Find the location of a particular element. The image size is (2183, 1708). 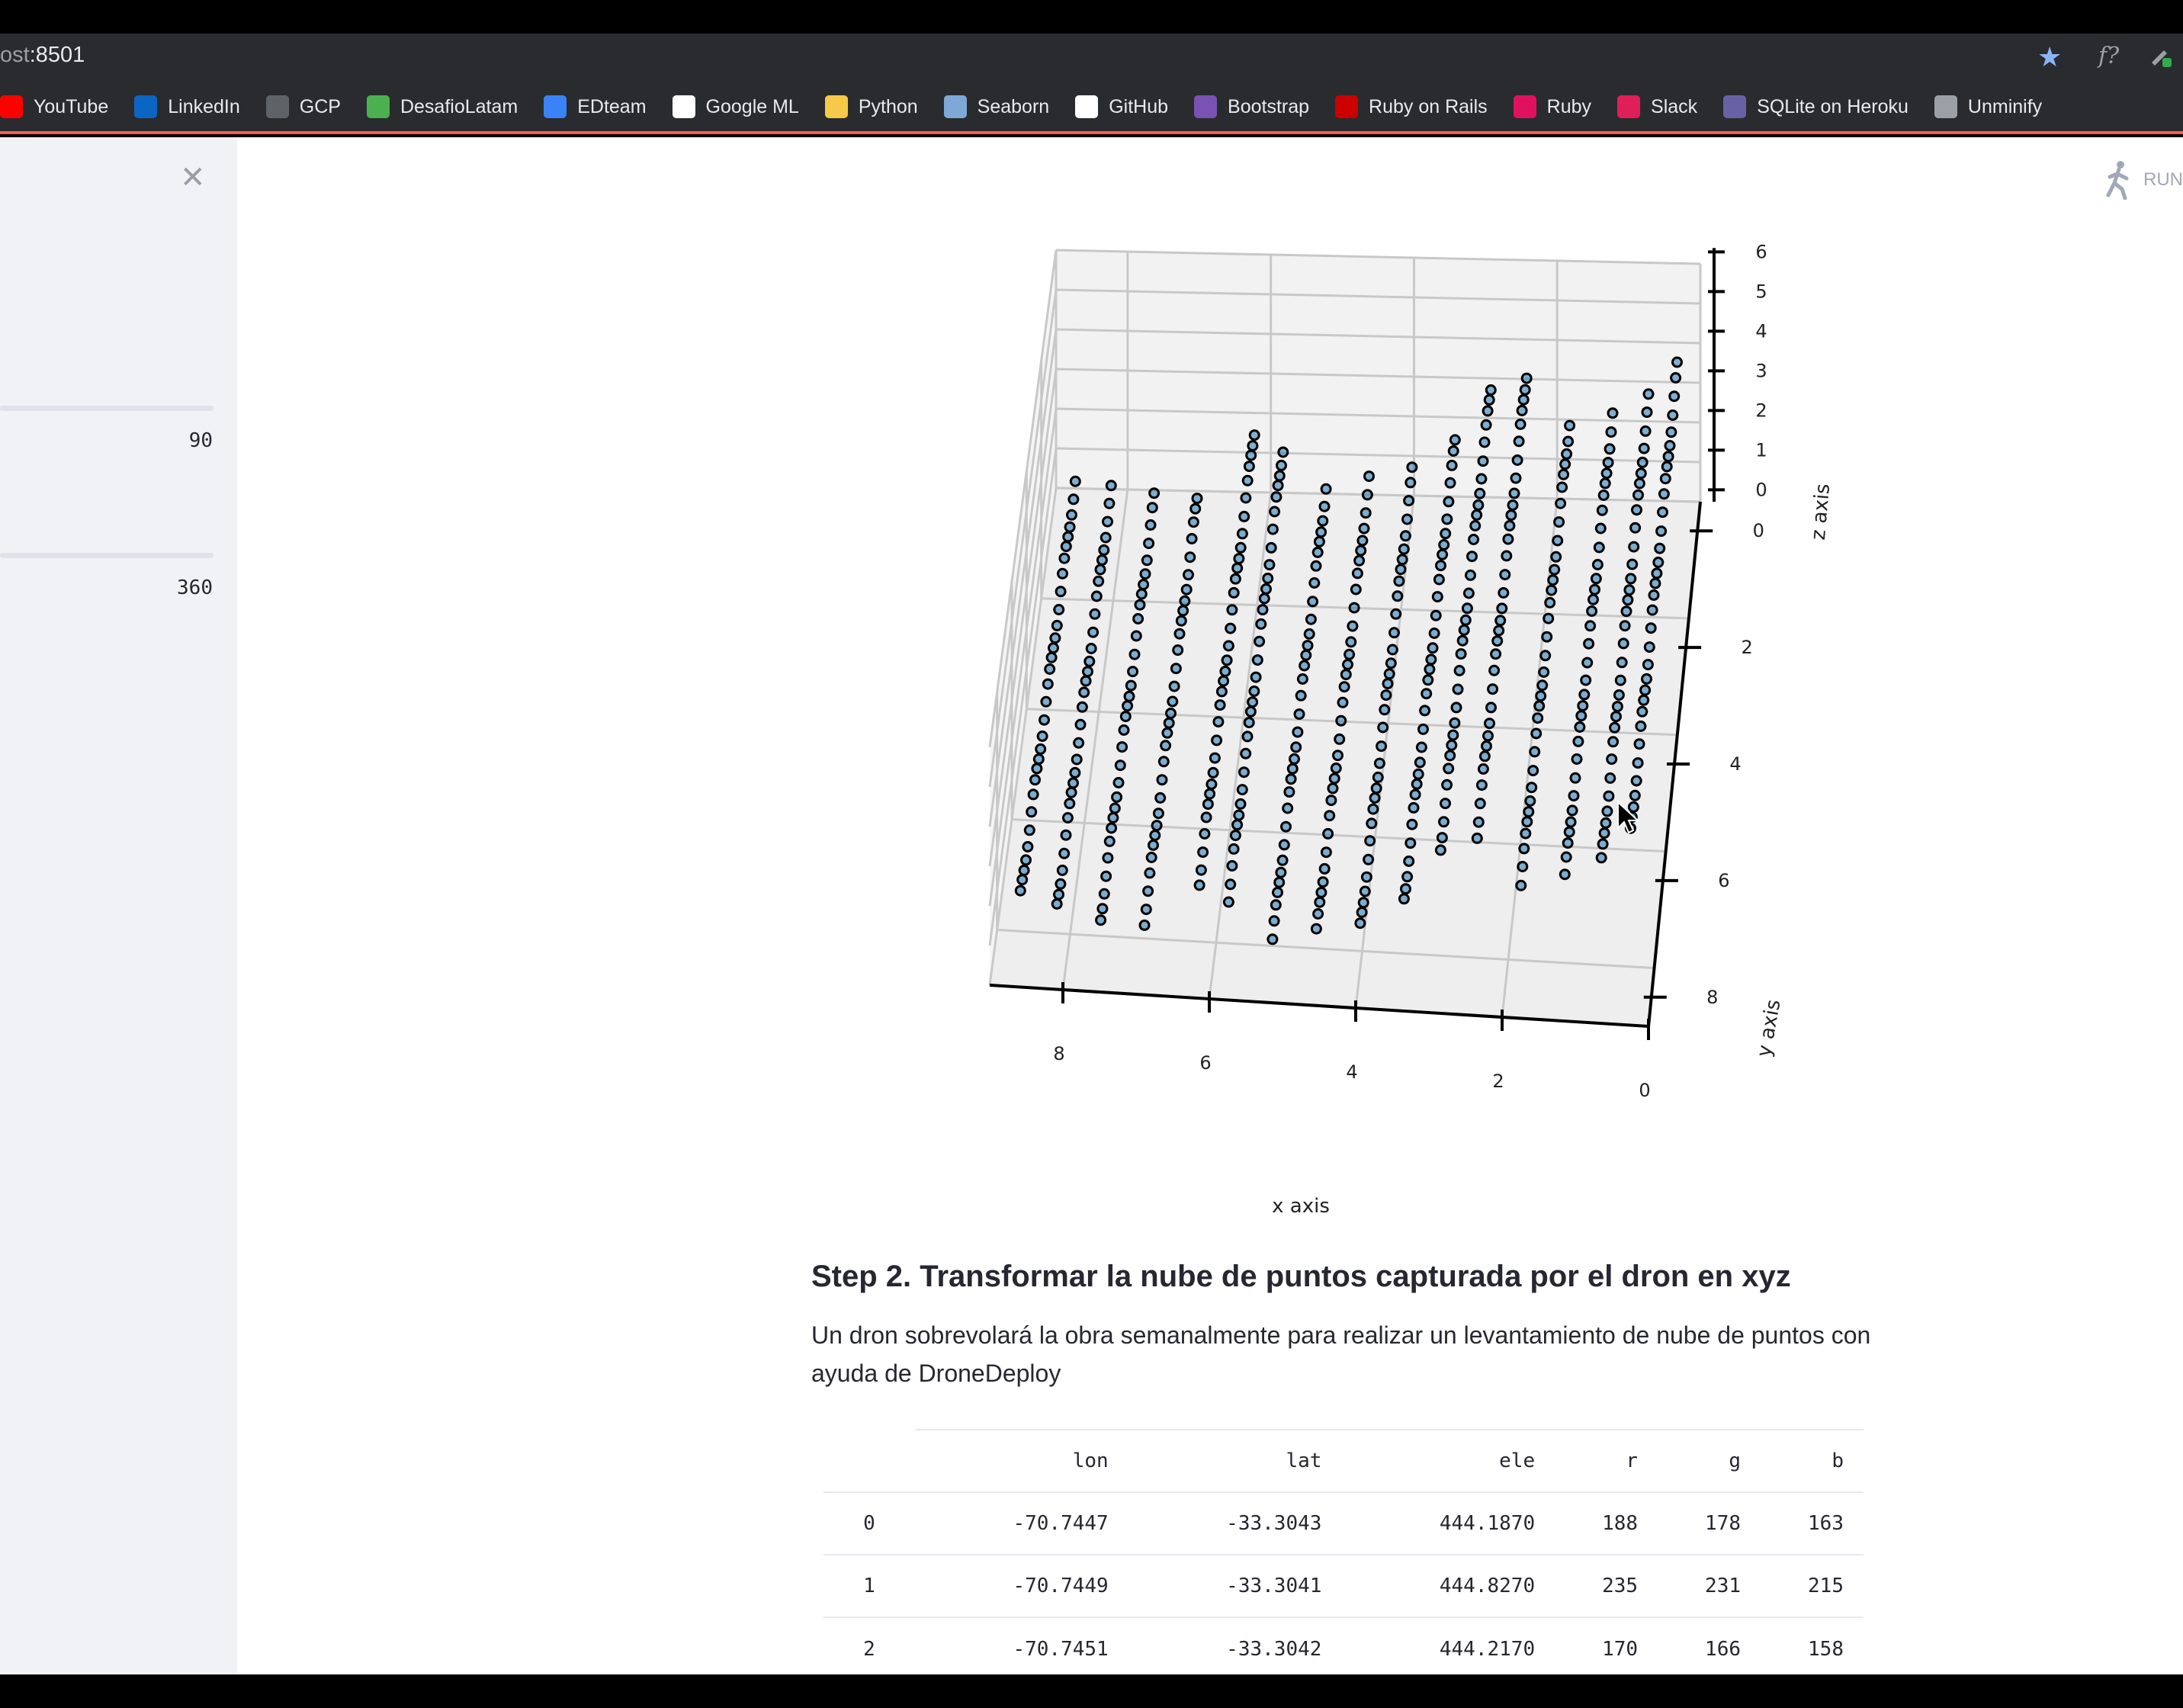

table-header-row: lon lat ele r g b is located at coordinates (1343, 1460).